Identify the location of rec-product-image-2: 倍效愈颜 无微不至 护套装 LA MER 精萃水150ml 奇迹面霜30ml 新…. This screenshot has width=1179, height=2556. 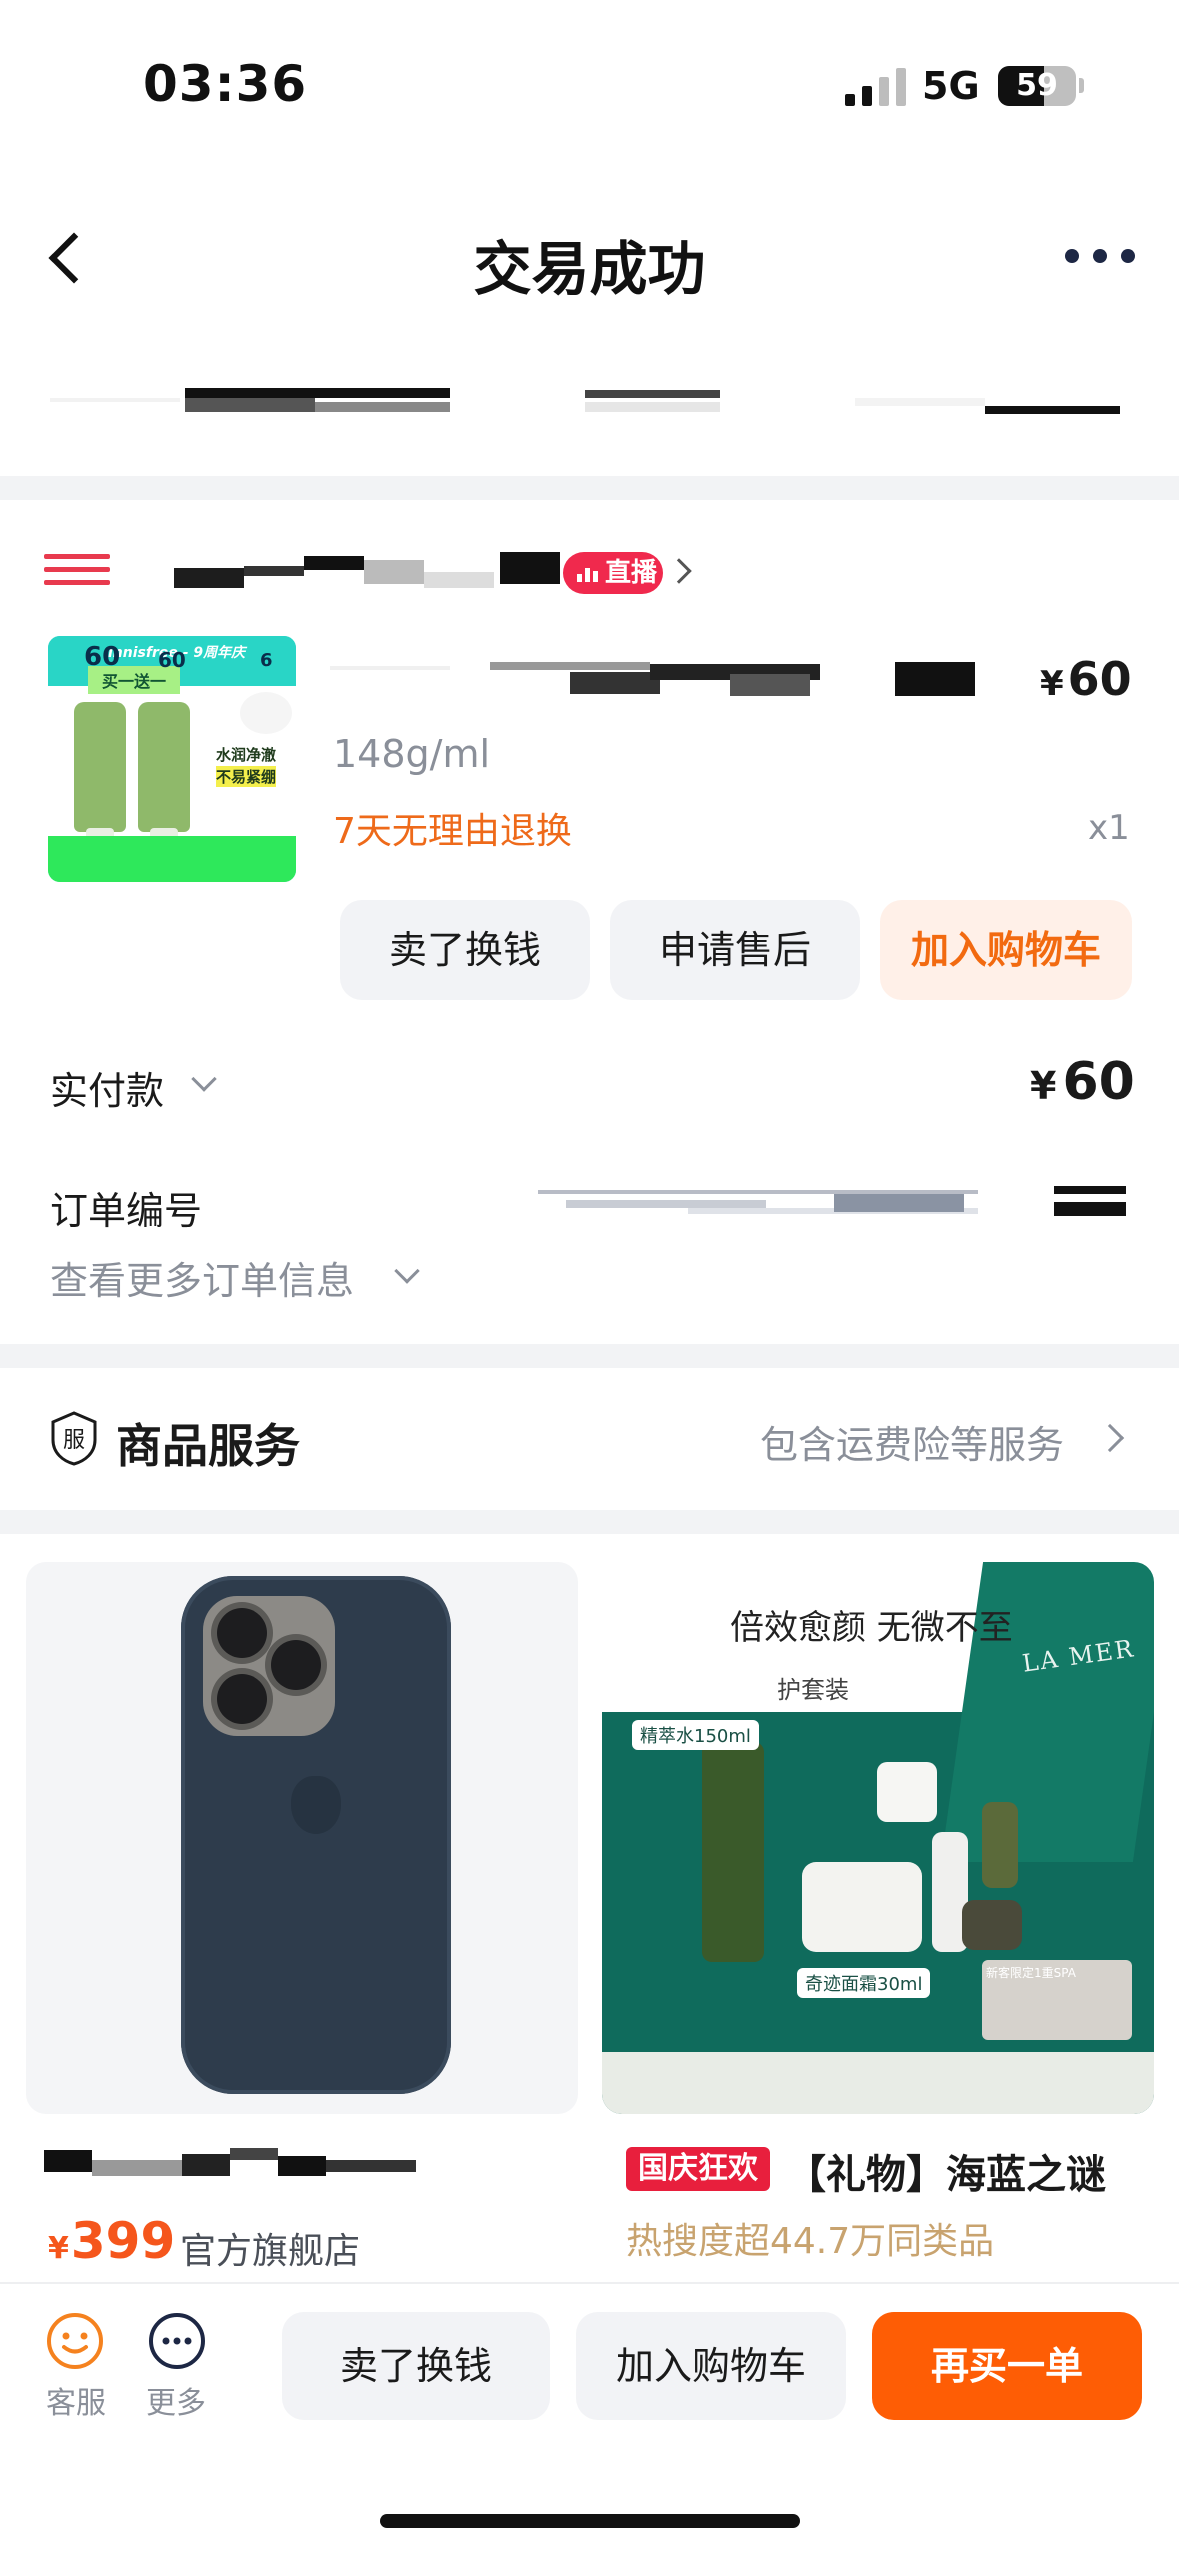
(878, 1838).